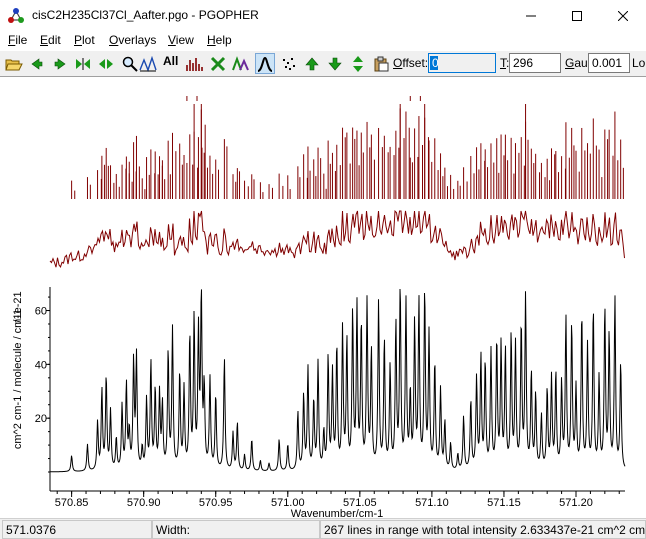 The width and height of the screenshot is (646, 539). I want to click on clipboard-button, so click(381, 63).